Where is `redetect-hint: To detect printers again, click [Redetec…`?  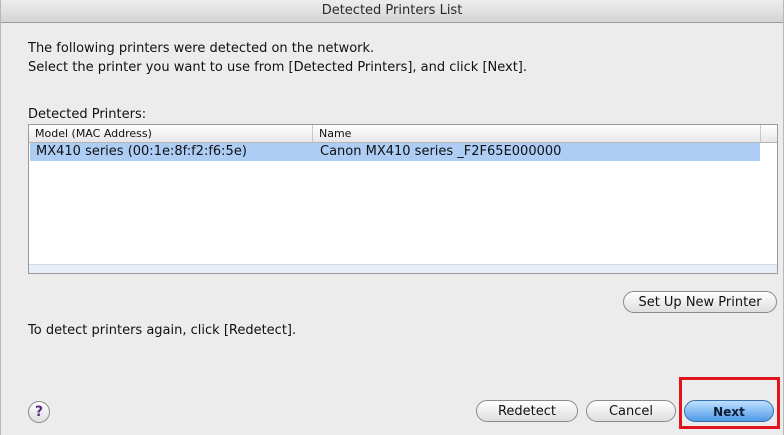 redetect-hint: To detect printers again, click [Redetec… is located at coordinates (162, 330).